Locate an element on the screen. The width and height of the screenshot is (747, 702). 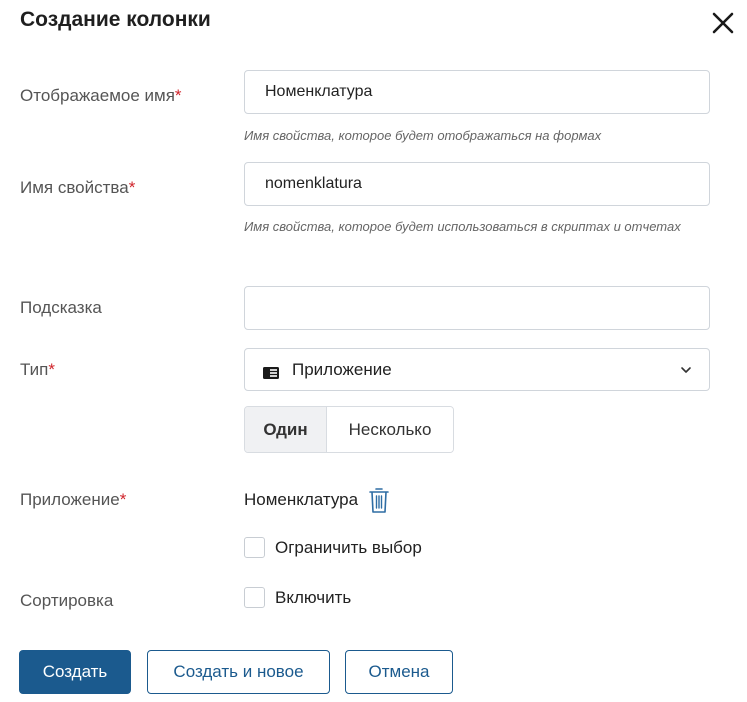
type-label: Тип* is located at coordinates (37, 369).